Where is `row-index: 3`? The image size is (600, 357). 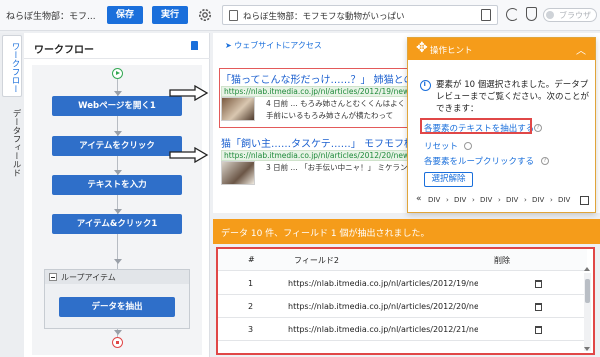
row-index: 3 is located at coordinates (251, 329).